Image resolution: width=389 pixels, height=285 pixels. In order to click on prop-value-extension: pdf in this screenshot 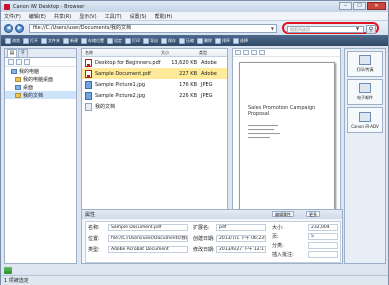, I will do `click(241, 227)`.